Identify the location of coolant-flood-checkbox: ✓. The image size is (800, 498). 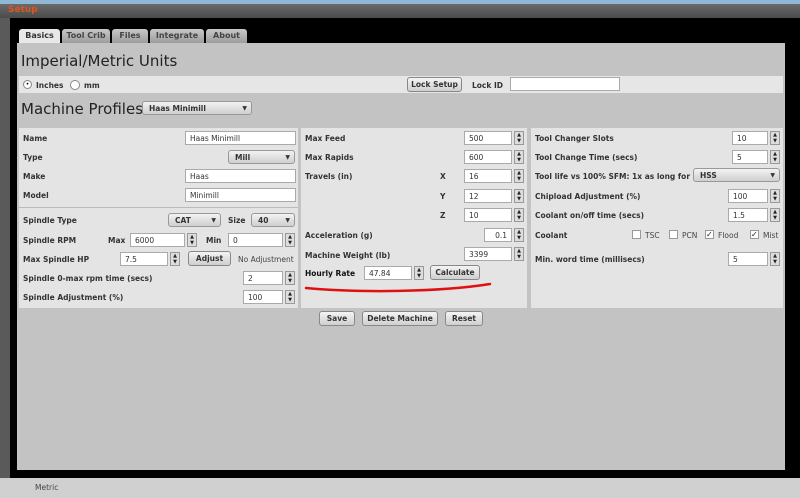
(709, 234).